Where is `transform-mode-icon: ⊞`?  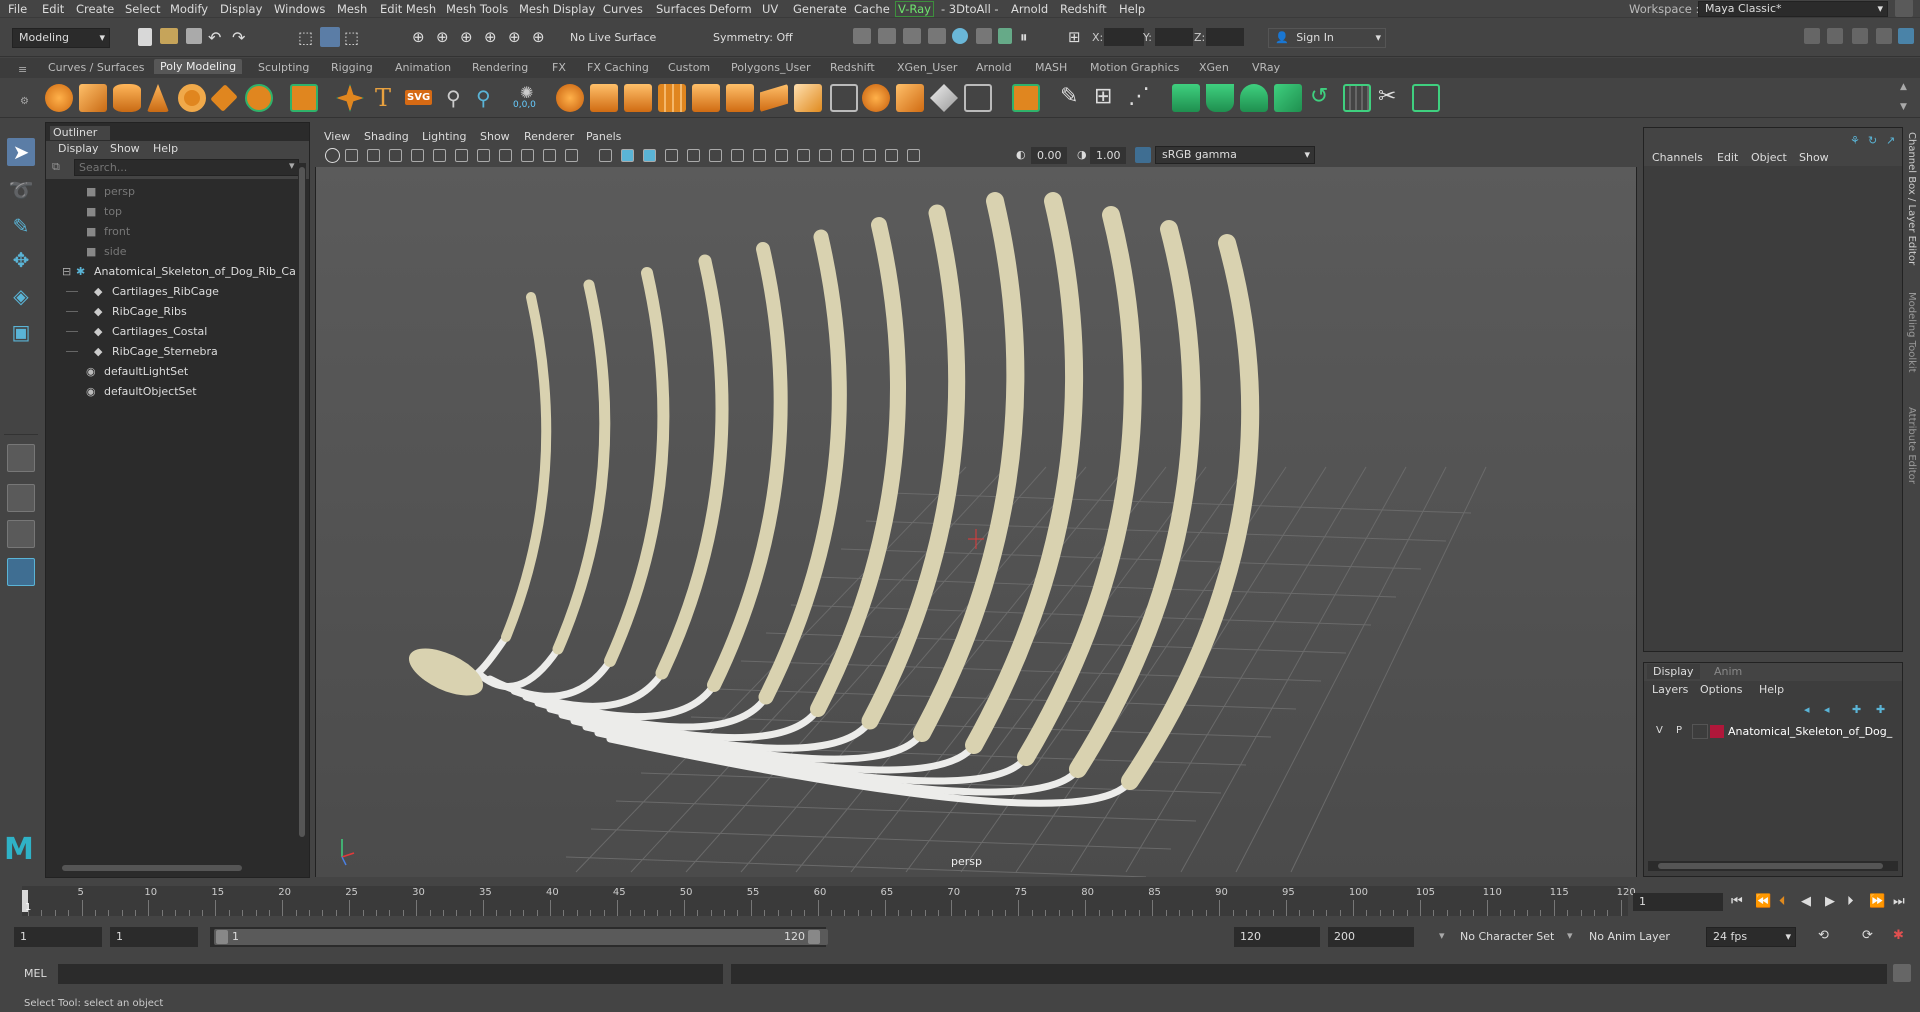 transform-mode-icon: ⊞ is located at coordinates (1074, 37).